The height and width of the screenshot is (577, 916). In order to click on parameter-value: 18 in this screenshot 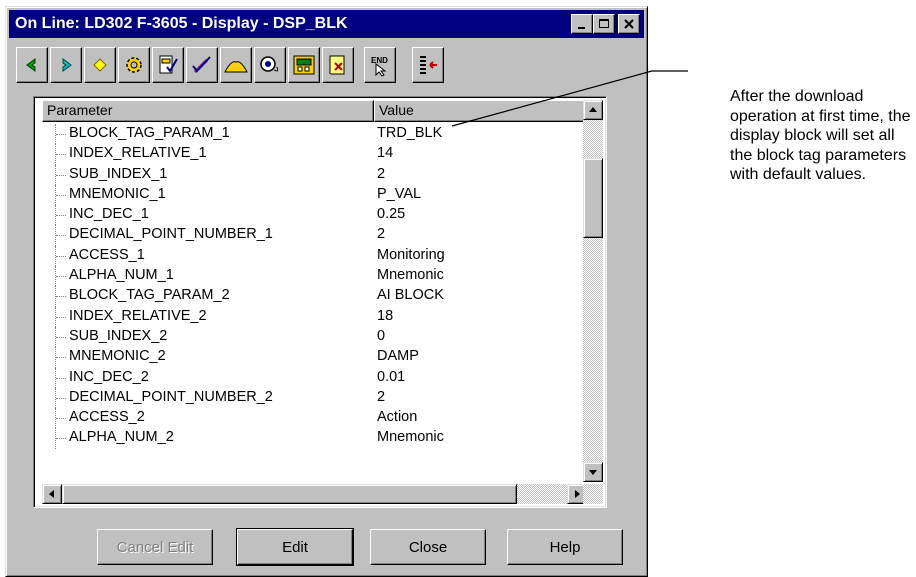, I will do `click(385, 316)`.